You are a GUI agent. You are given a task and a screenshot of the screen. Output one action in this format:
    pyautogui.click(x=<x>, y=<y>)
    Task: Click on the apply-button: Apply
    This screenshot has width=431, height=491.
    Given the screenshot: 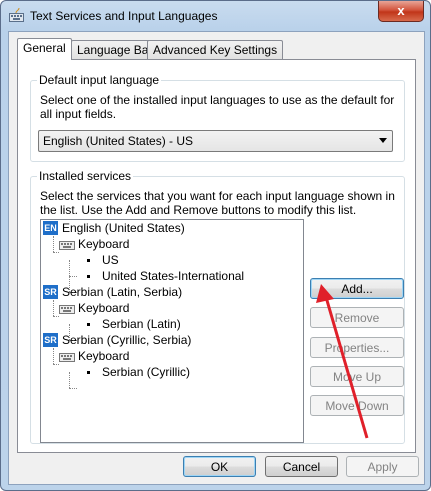 What is the action you would take?
    pyautogui.click(x=382, y=466)
    